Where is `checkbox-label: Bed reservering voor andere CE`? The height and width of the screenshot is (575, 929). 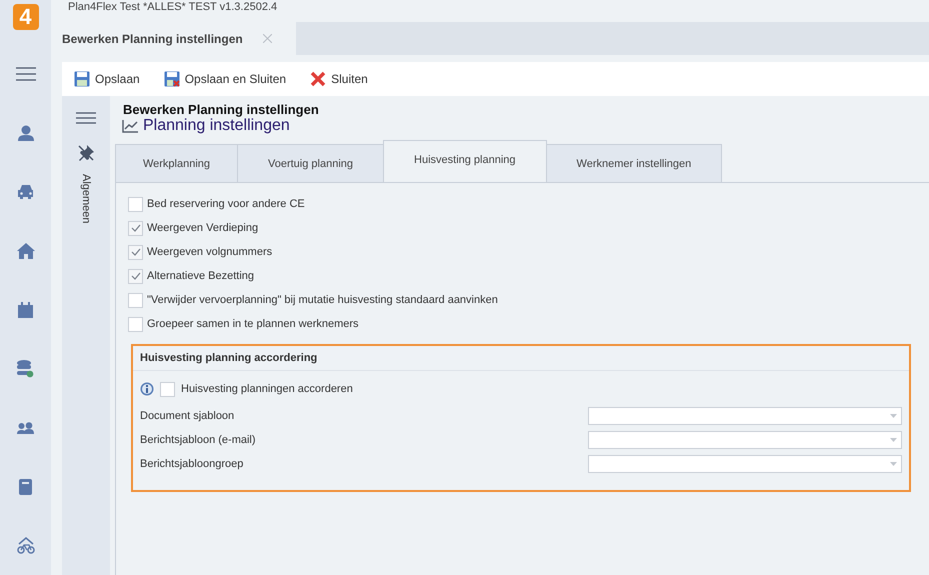
checkbox-label: Bed reservering voor andere CE is located at coordinates (226, 204).